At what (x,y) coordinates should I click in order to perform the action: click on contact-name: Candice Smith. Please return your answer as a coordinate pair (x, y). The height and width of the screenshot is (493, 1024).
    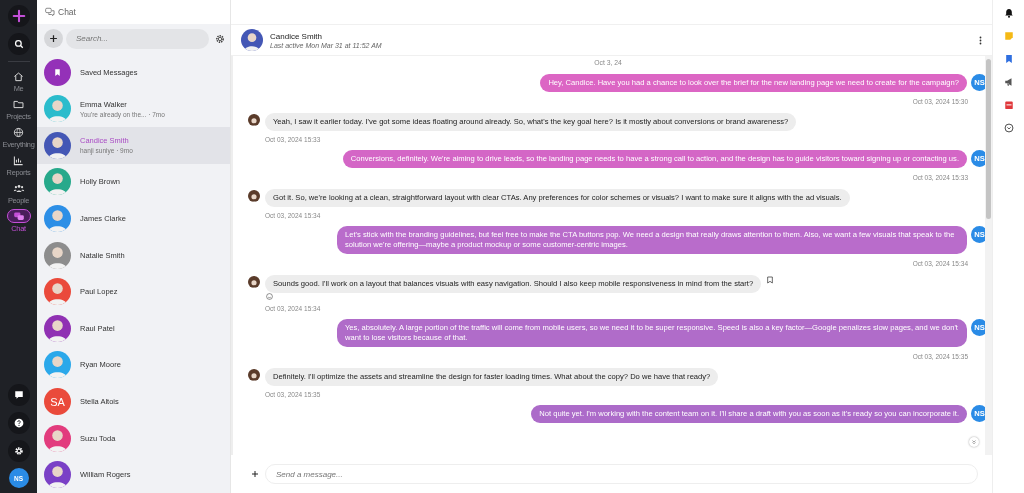
    Looking at the image, I should click on (297, 36).